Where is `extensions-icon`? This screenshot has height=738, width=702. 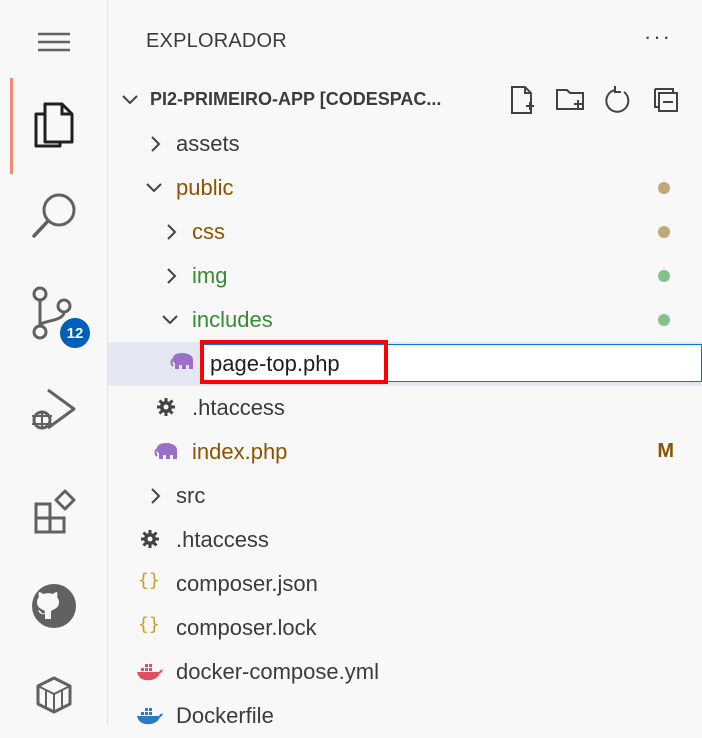 extensions-icon is located at coordinates (54, 511).